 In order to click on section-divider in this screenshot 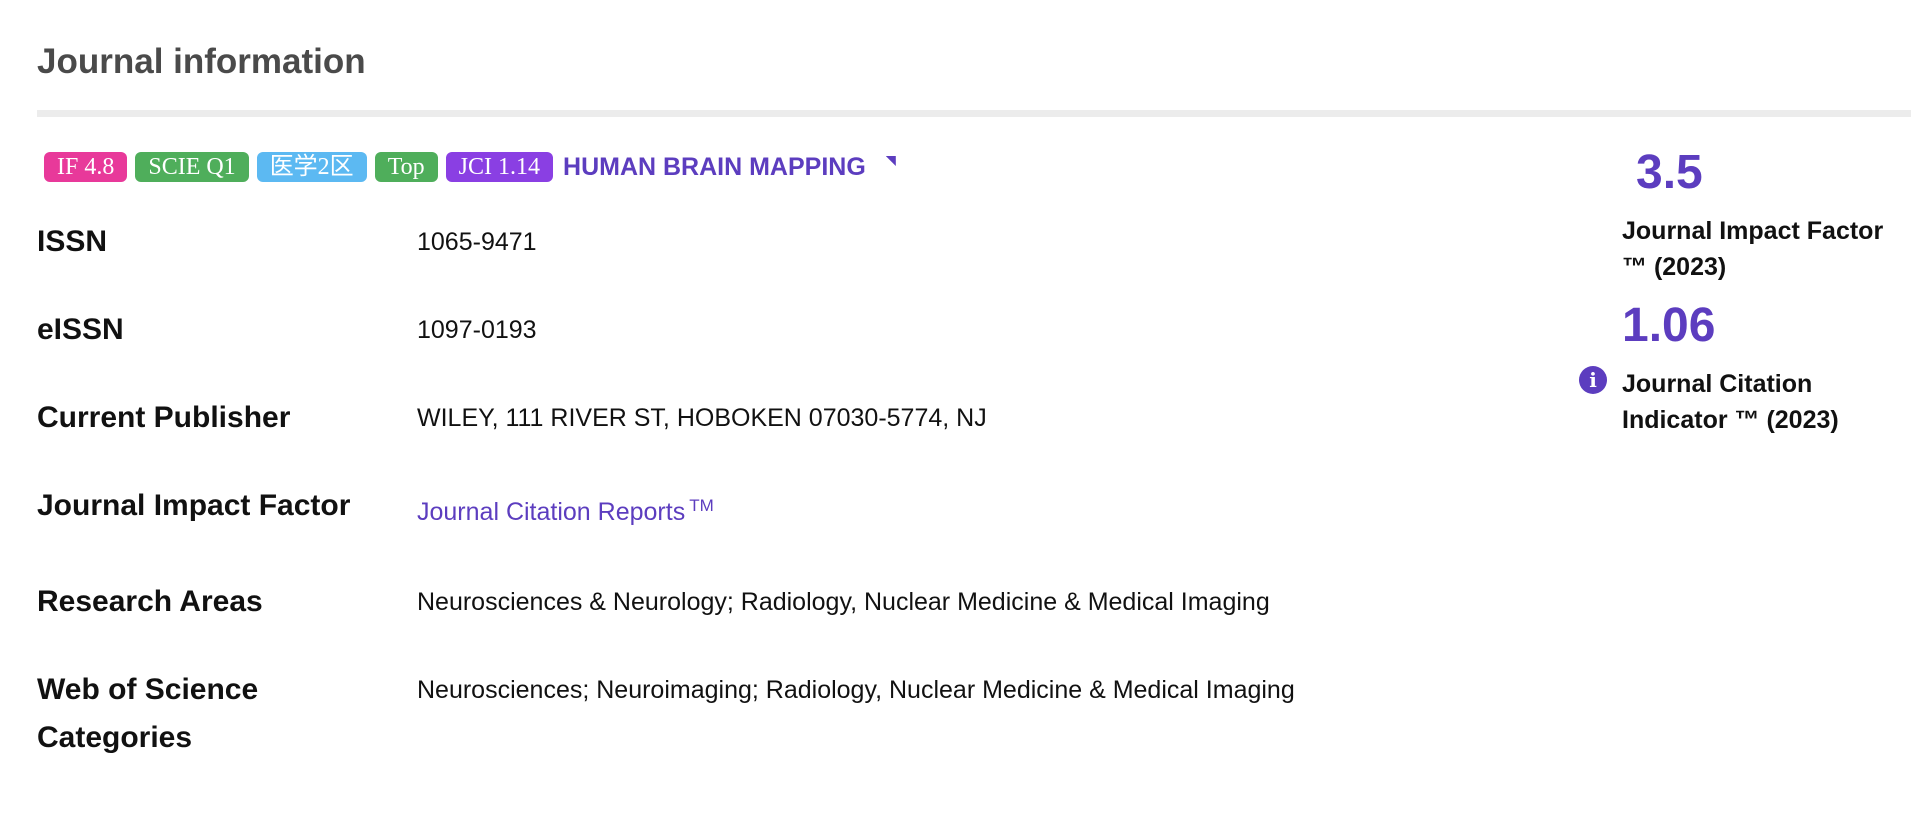, I will do `click(974, 113)`.